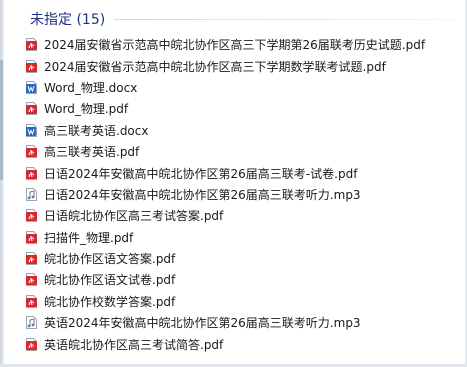 The image size is (467, 367). Describe the element at coordinates (215, 66) in the screenshot. I see `file-name: 2024届安徽省示范高中皖北协作区高三下学期数学联考试题.pdf` at that location.